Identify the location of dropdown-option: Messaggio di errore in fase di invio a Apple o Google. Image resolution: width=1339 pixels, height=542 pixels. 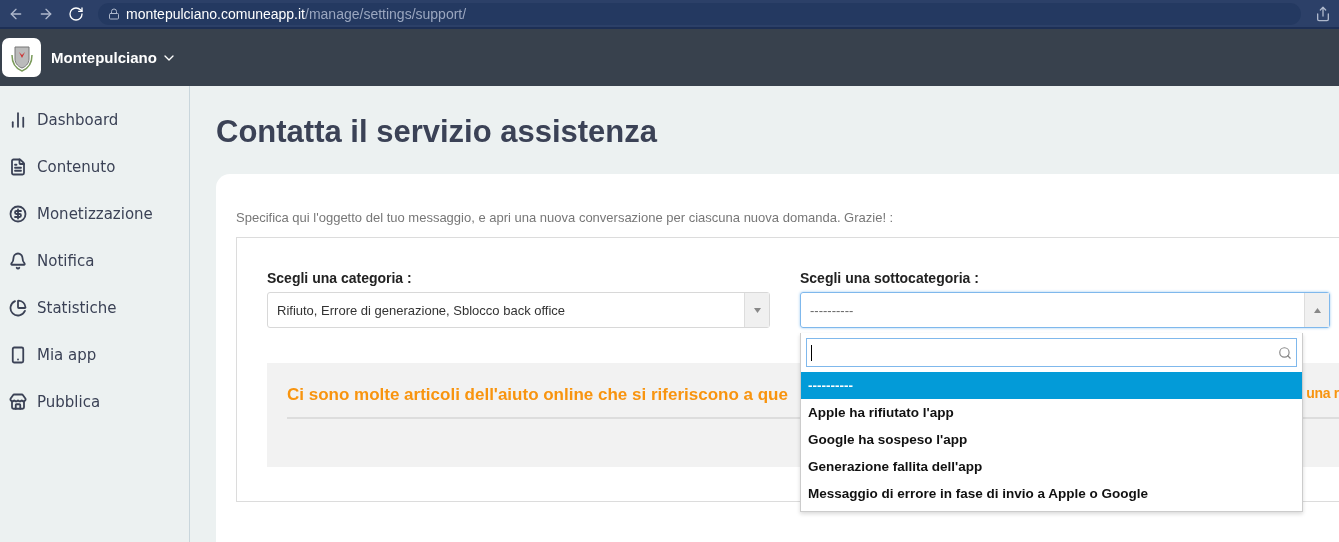
(1051, 493).